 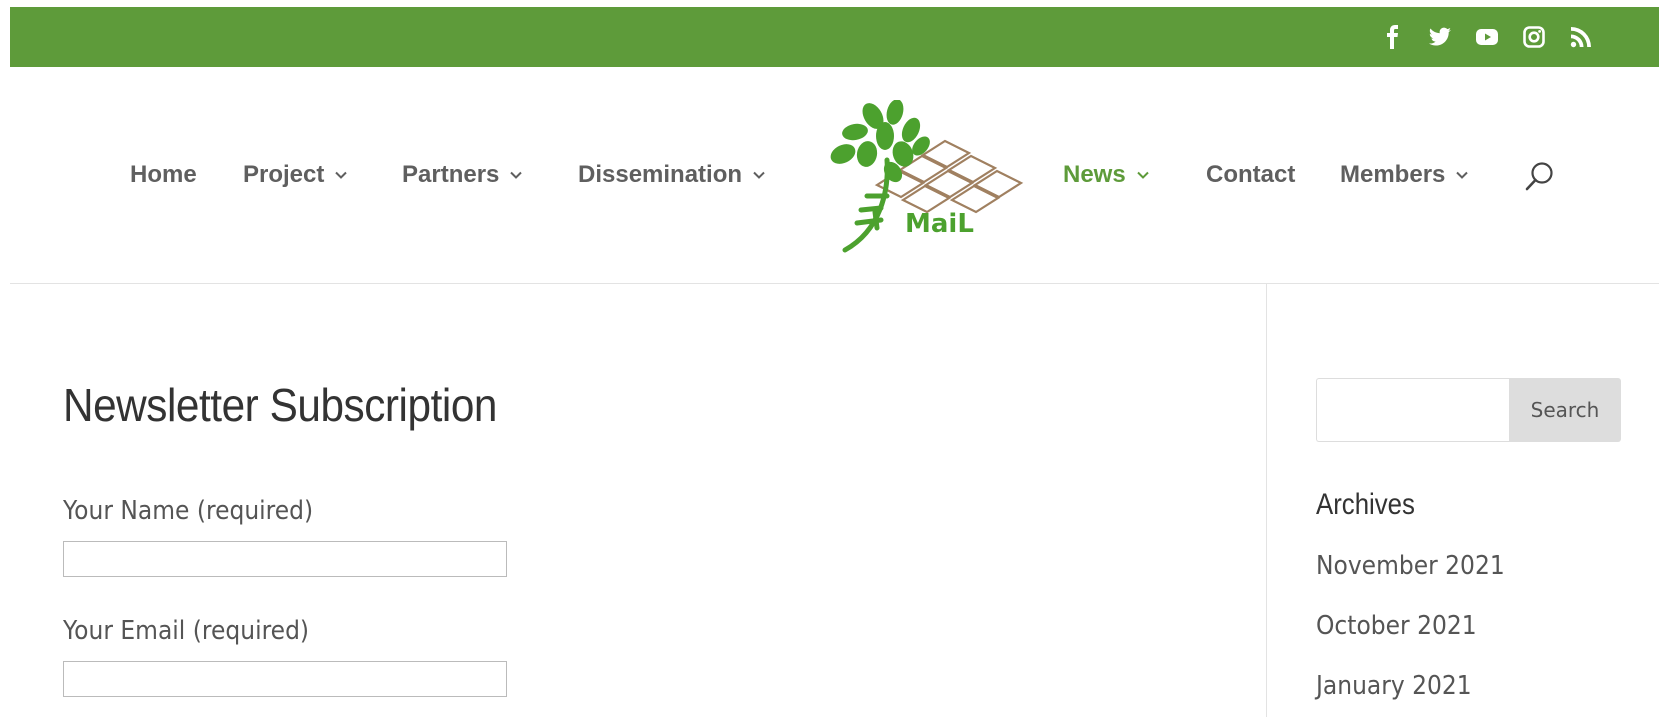 I want to click on nav-item-contact: Contact, so click(x=1250, y=175).